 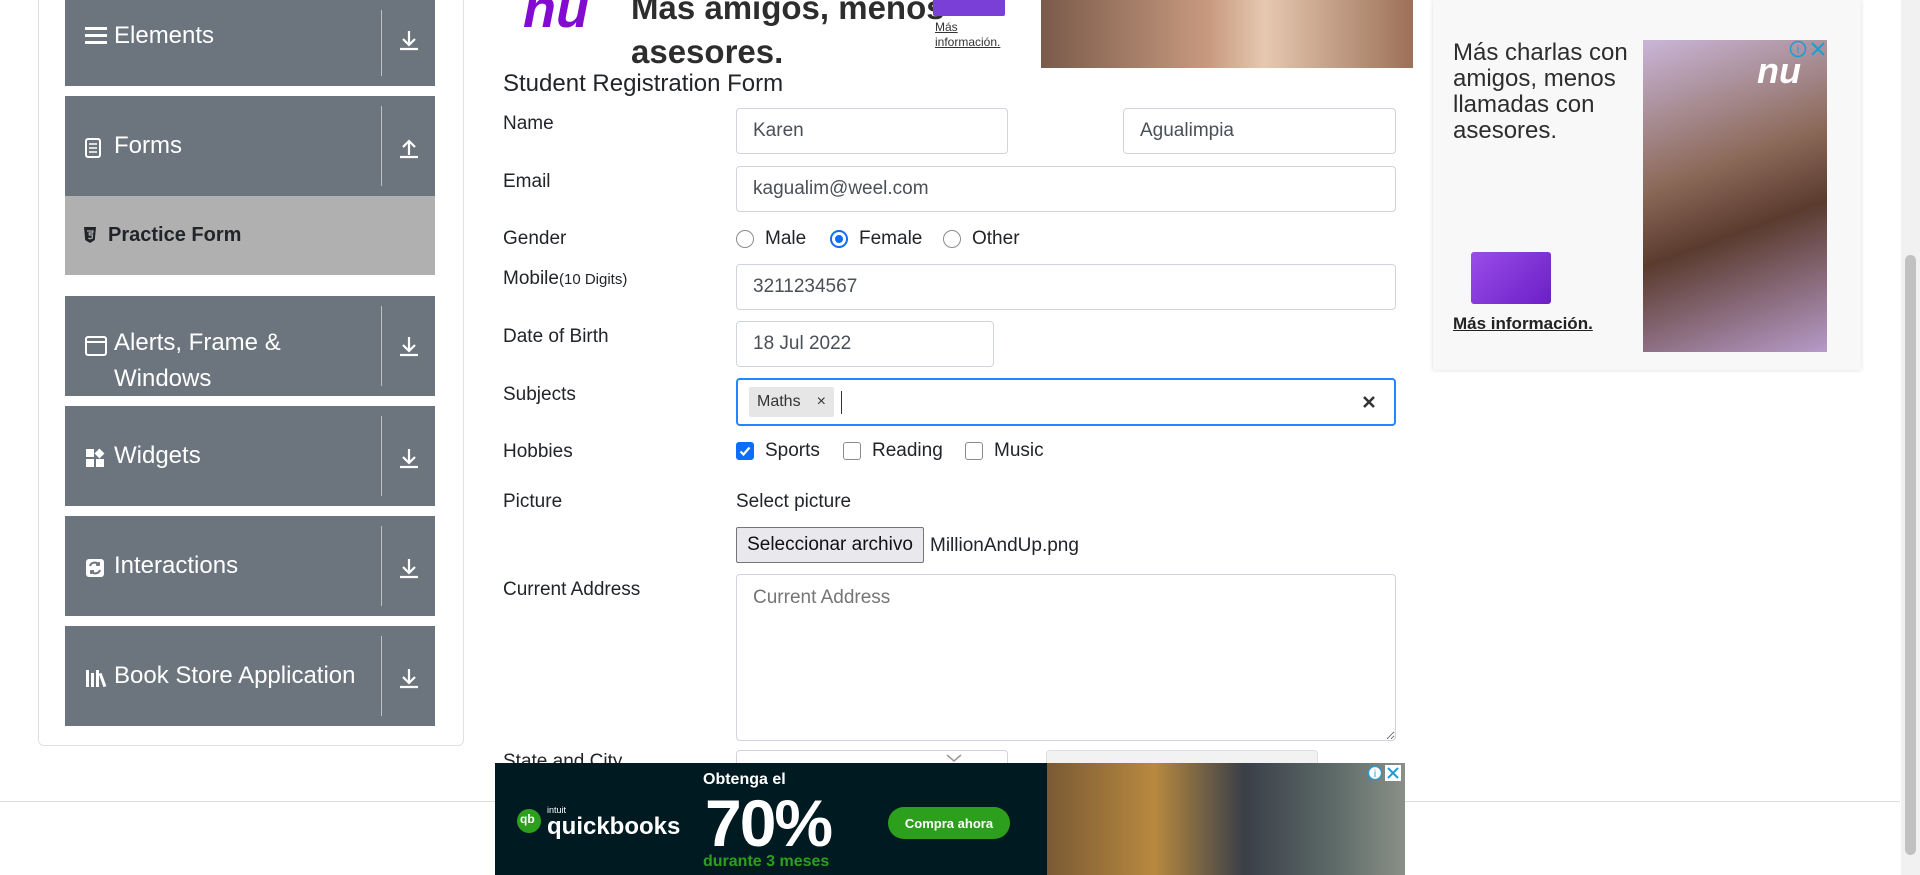 What do you see at coordinates (556, 336) in the screenshot?
I see `dob-label: Date of Birth` at bounding box center [556, 336].